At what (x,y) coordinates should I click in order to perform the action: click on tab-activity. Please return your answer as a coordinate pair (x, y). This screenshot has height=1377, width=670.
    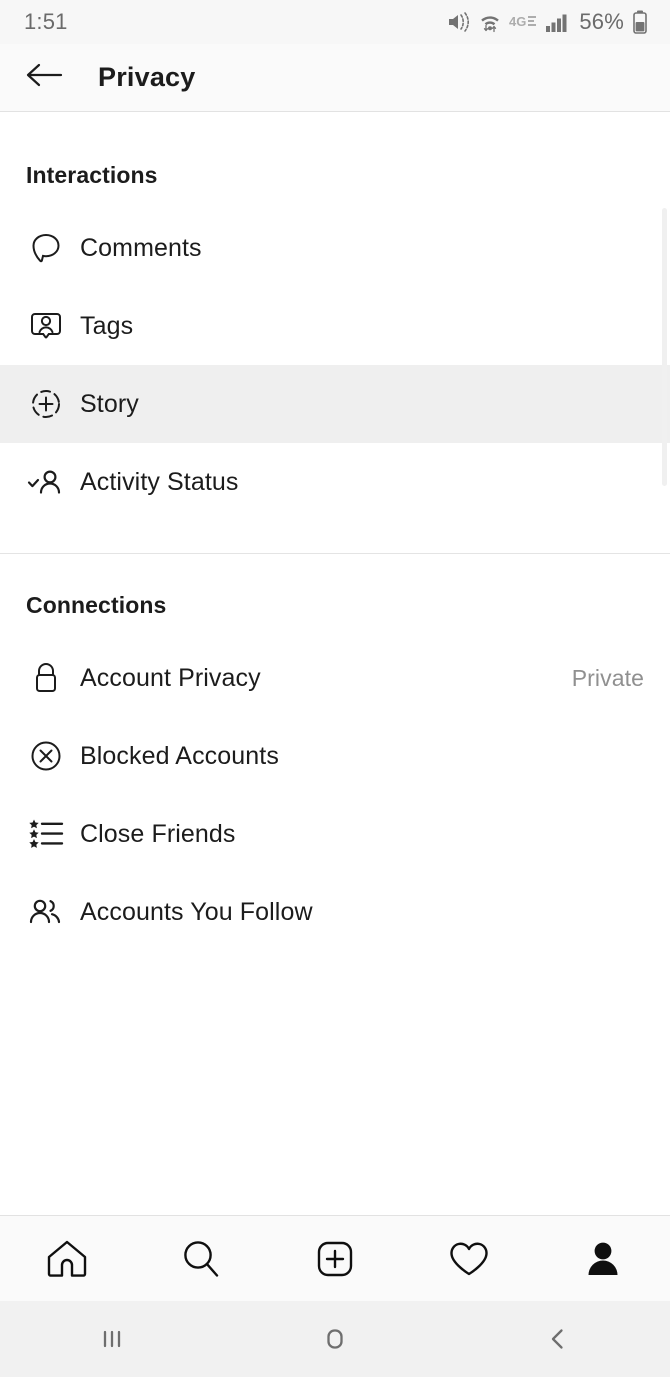
    Looking at the image, I should click on (469, 1258).